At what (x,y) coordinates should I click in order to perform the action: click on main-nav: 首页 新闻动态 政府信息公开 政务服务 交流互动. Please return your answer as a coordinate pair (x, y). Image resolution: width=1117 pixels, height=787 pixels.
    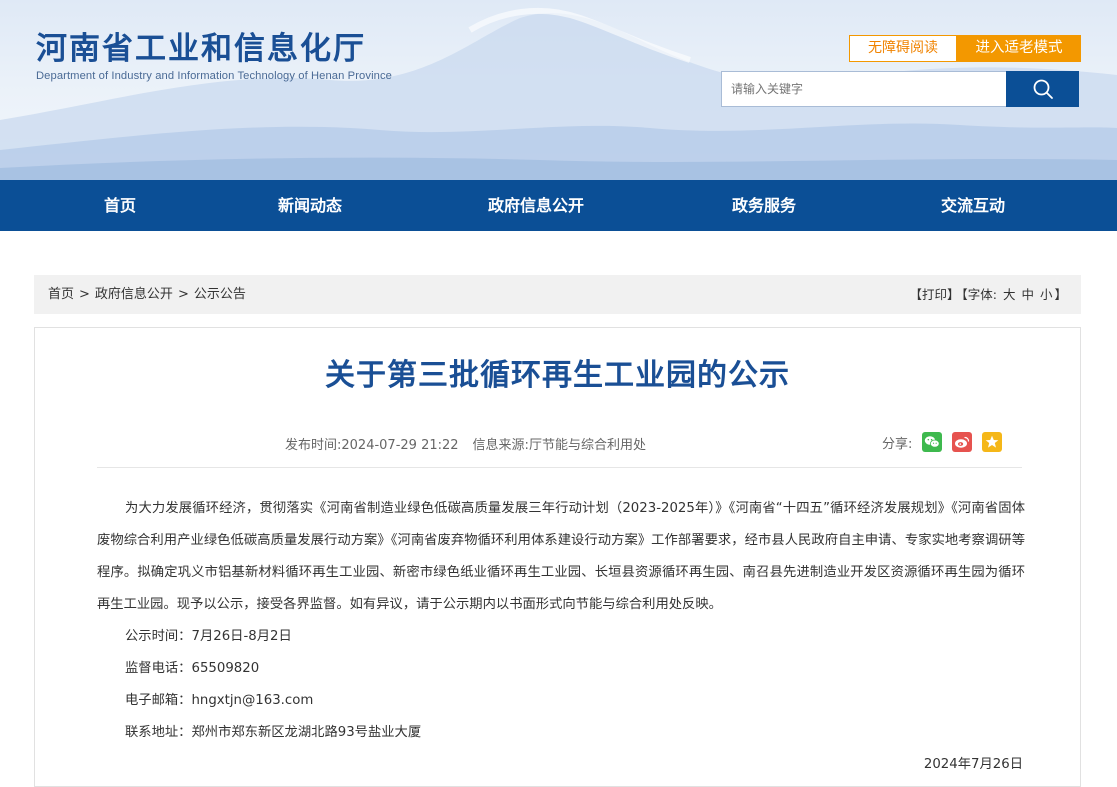
    Looking at the image, I should click on (558, 205).